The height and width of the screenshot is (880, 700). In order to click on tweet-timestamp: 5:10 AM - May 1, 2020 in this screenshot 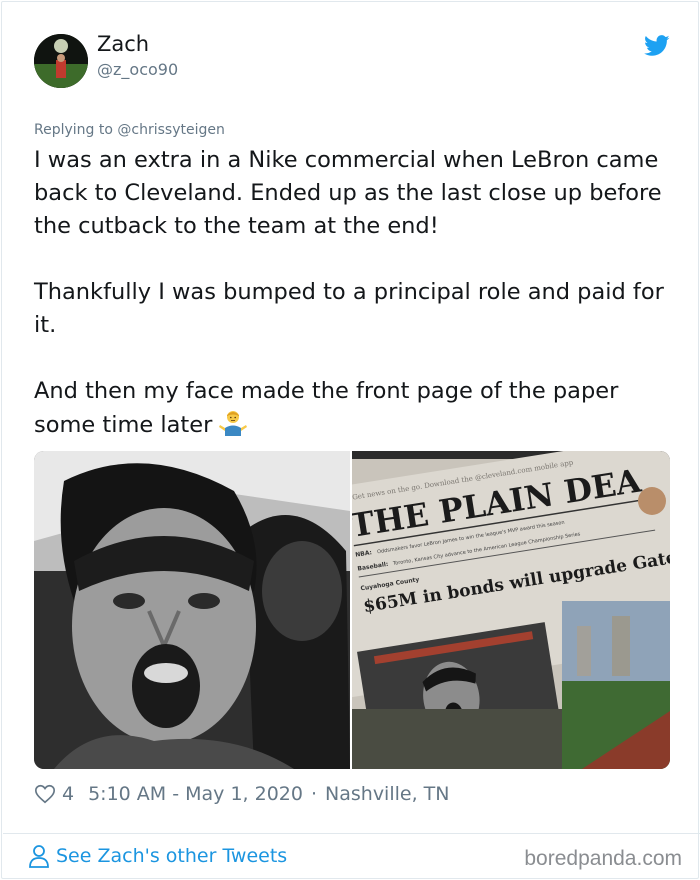, I will do `click(195, 794)`.